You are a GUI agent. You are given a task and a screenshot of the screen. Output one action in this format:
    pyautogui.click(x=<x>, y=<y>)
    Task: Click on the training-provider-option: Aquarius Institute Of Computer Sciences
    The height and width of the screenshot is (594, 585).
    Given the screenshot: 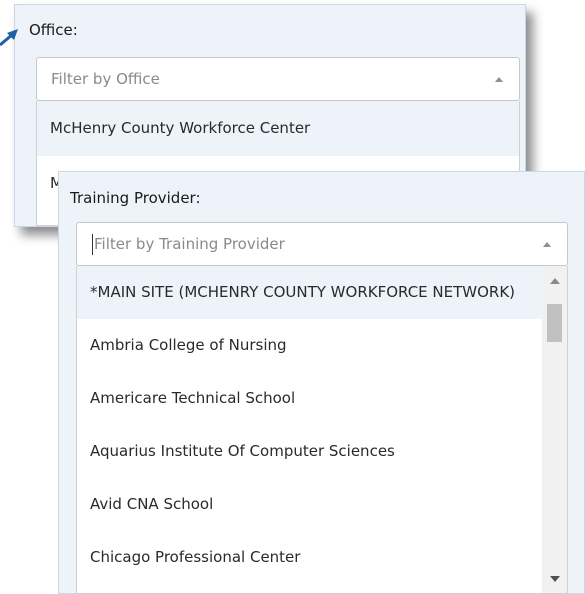 What is the action you would take?
    pyautogui.click(x=310, y=451)
    